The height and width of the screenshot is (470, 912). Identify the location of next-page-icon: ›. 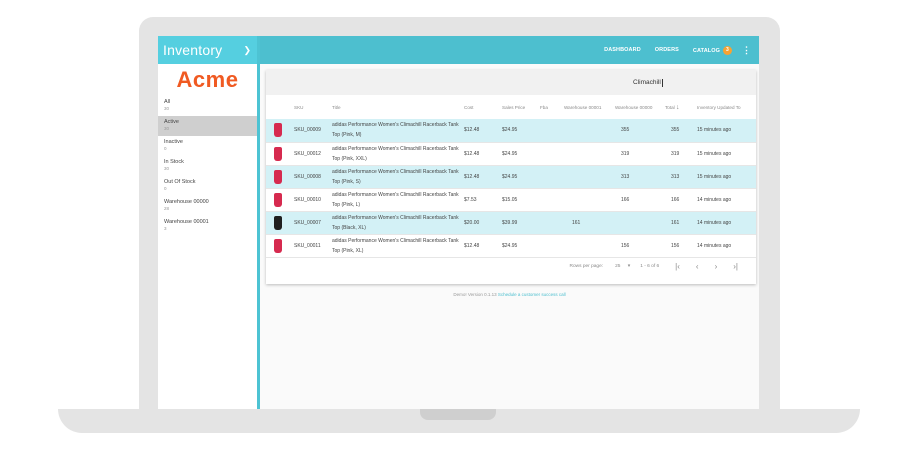
(716, 266).